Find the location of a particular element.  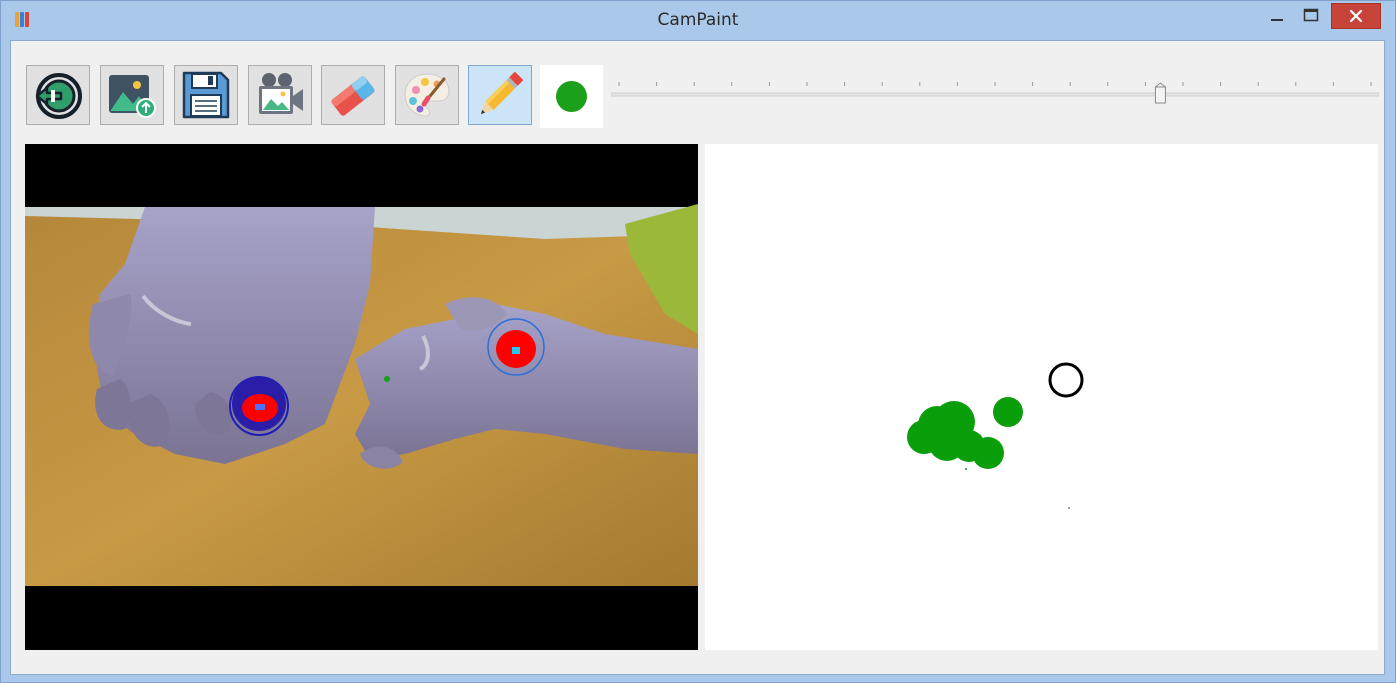

window-title: CamPaint is located at coordinates (698, 20).